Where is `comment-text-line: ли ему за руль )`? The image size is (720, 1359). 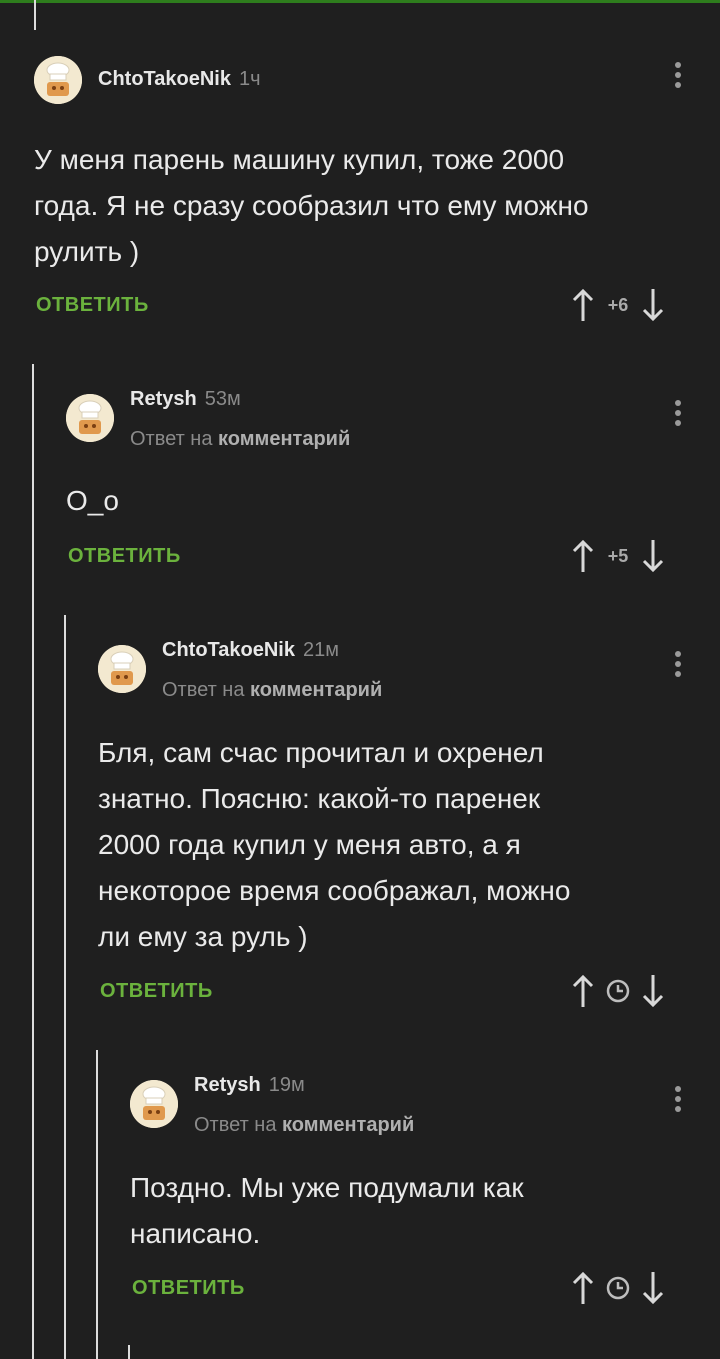 comment-text-line: ли ему за руль ) is located at coordinates (203, 936).